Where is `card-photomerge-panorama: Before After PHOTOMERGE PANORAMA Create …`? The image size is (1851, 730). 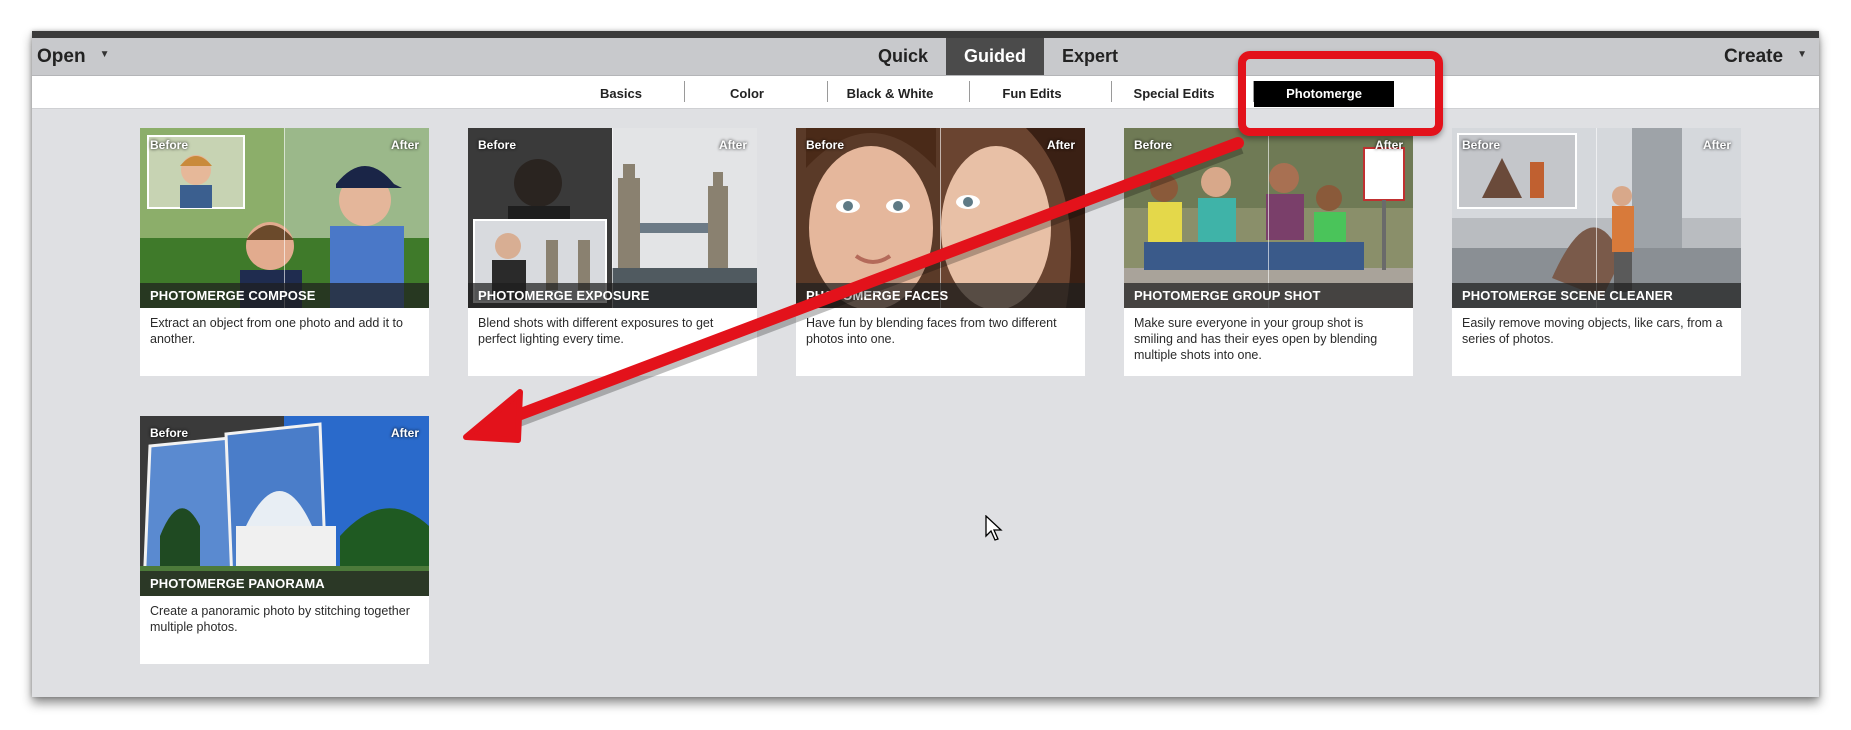 card-photomerge-panorama: Before After PHOTOMERGE PANORAMA Create … is located at coordinates (284, 540).